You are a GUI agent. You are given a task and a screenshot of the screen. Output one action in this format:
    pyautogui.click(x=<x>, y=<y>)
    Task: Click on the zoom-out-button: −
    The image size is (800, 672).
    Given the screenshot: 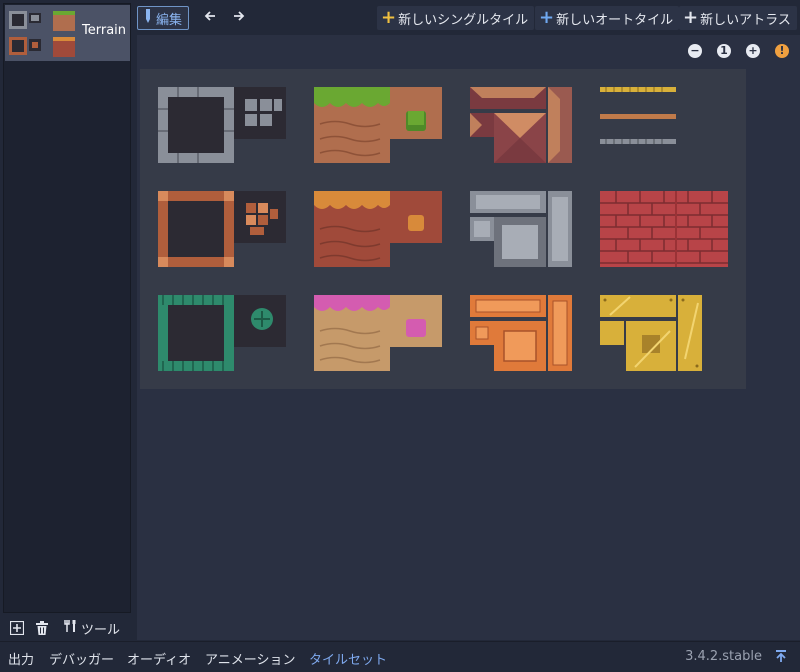 What is the action you would take?
    pyautogui.click(x=695, y=51)
    